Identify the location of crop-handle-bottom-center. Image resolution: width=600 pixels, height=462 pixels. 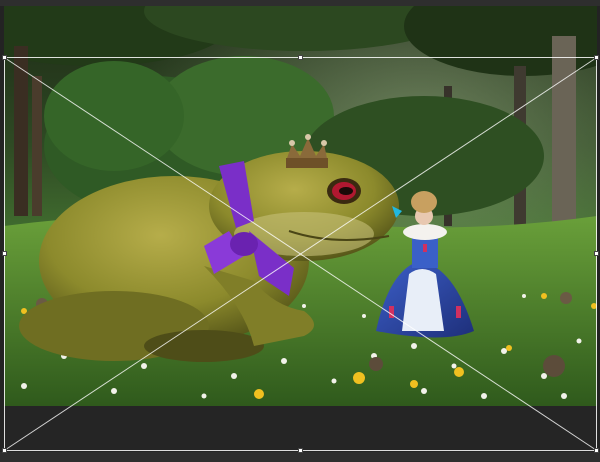
(300, 450).